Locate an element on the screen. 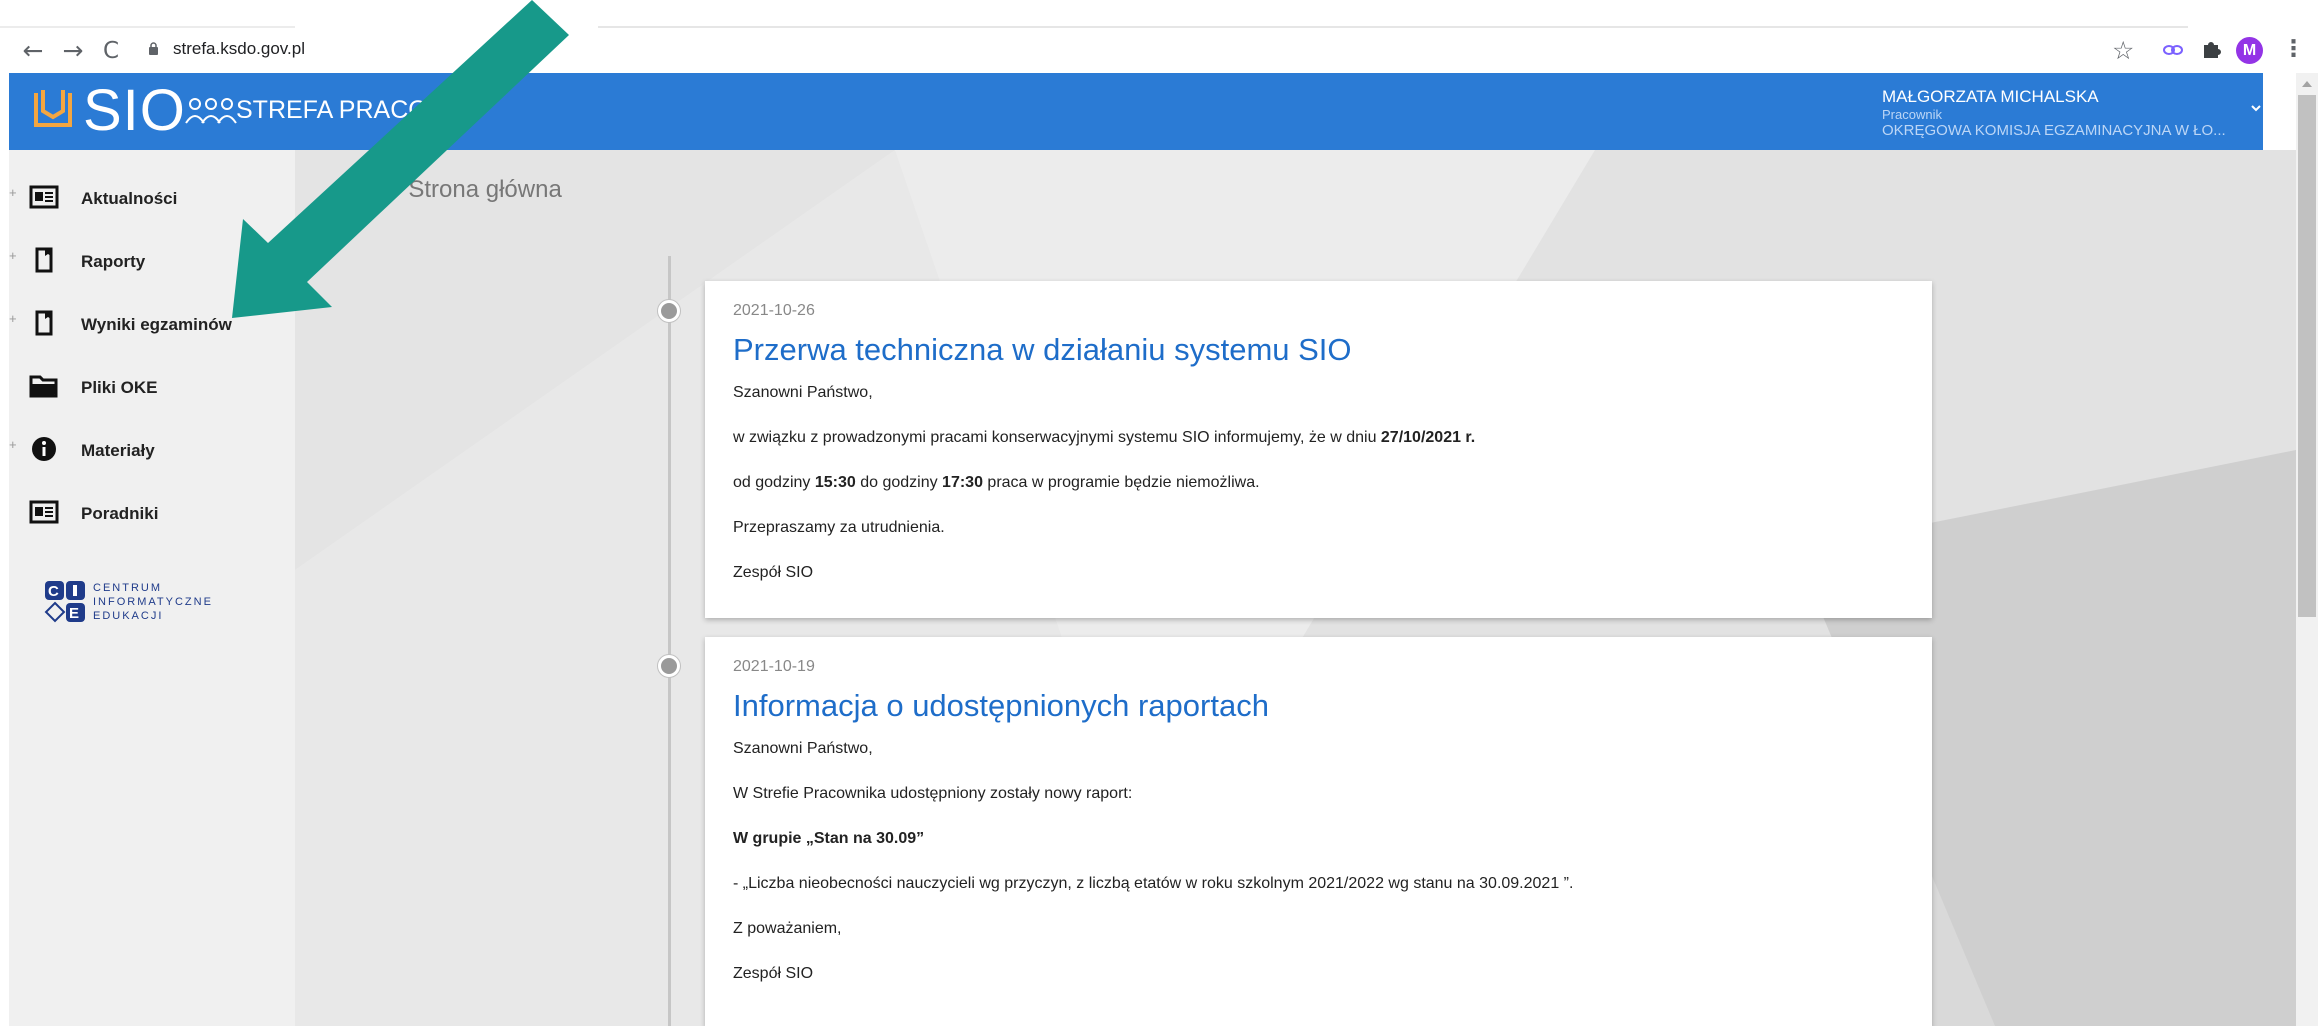 This screenshot has height=1026, width=2318. zone-title: STREFA PRACO is located at coordinates (332, 110).